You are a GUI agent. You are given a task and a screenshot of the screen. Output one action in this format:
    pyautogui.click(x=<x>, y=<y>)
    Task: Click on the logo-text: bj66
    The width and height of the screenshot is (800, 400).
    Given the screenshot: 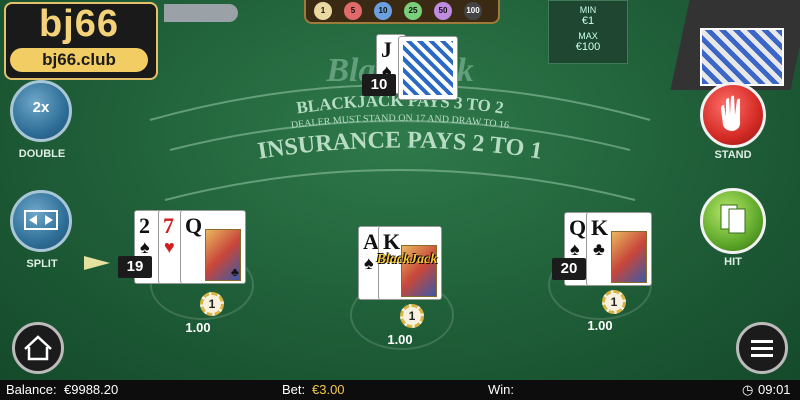 What is the action you would take?
    pyautogui.click(x=79, y=24)
    